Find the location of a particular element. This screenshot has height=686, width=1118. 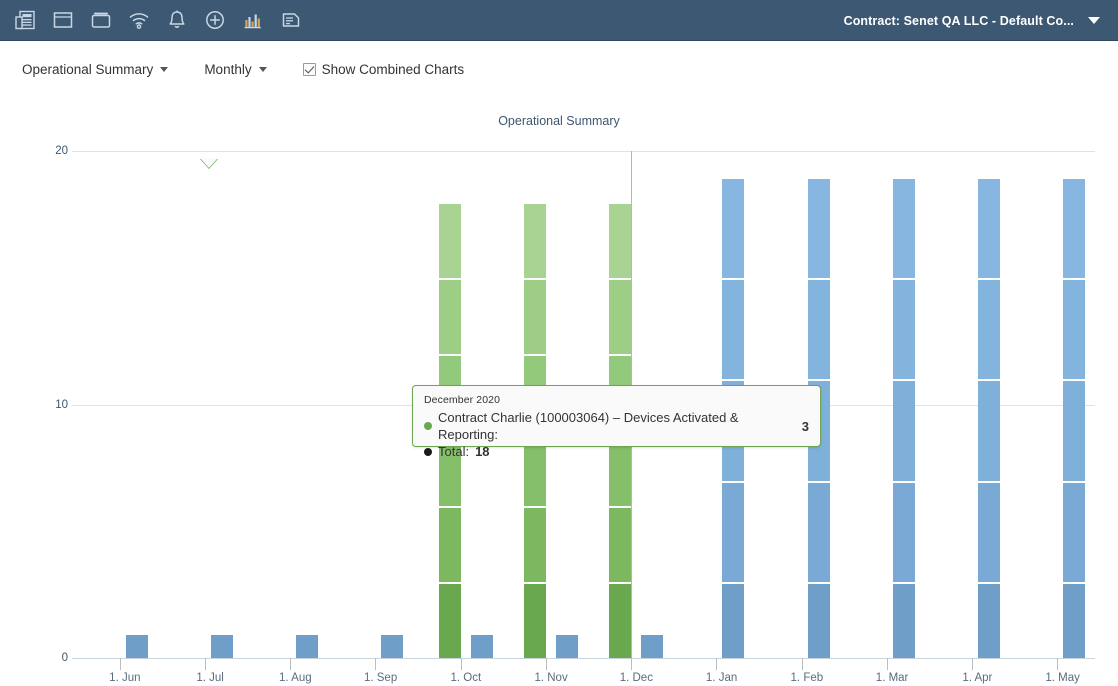

tooltip-total-value: 18 is located at coordinates (482, 451).